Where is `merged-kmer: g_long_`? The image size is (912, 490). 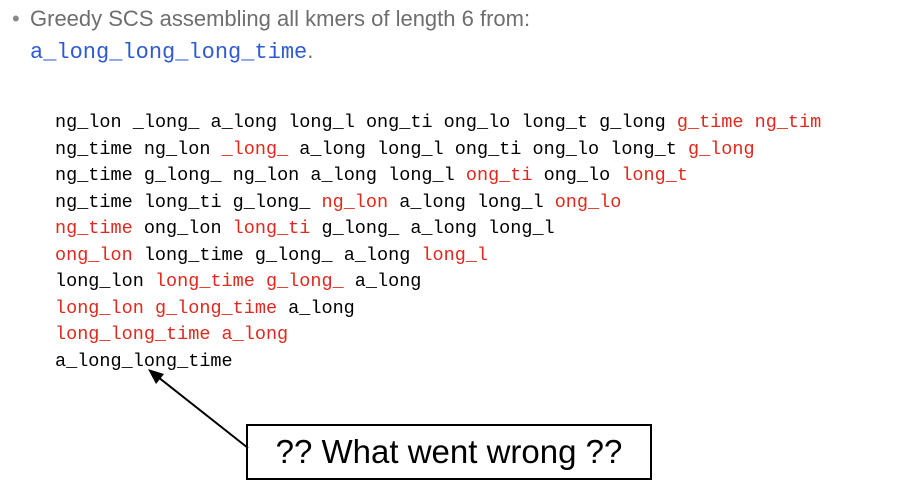 merged-kmer: g_long_ is located at coordinates (304, 281).